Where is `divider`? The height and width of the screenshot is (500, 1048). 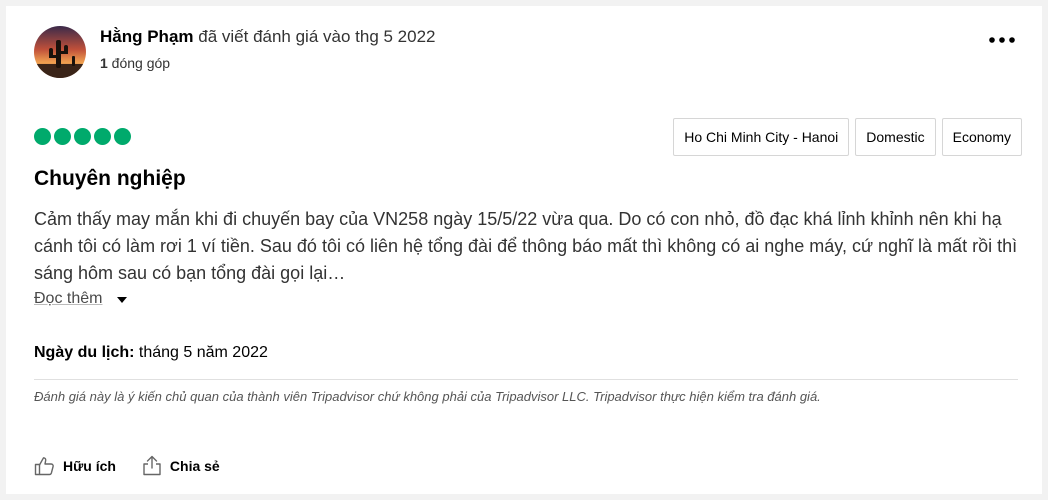 divider is located at coordinates (526, 379).